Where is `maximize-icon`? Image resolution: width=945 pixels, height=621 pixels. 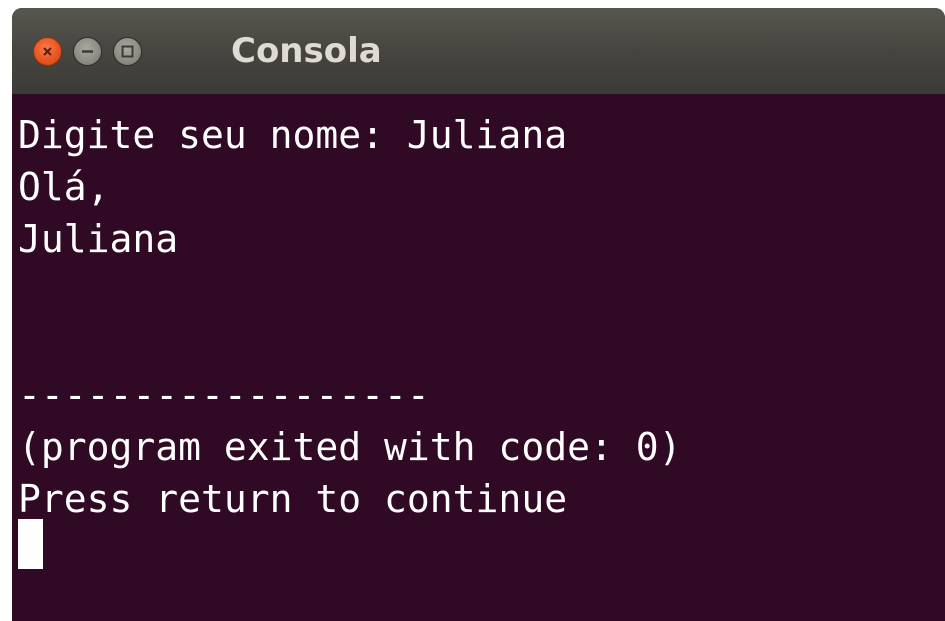 maximize-icon is located at coordinates (127, 51).